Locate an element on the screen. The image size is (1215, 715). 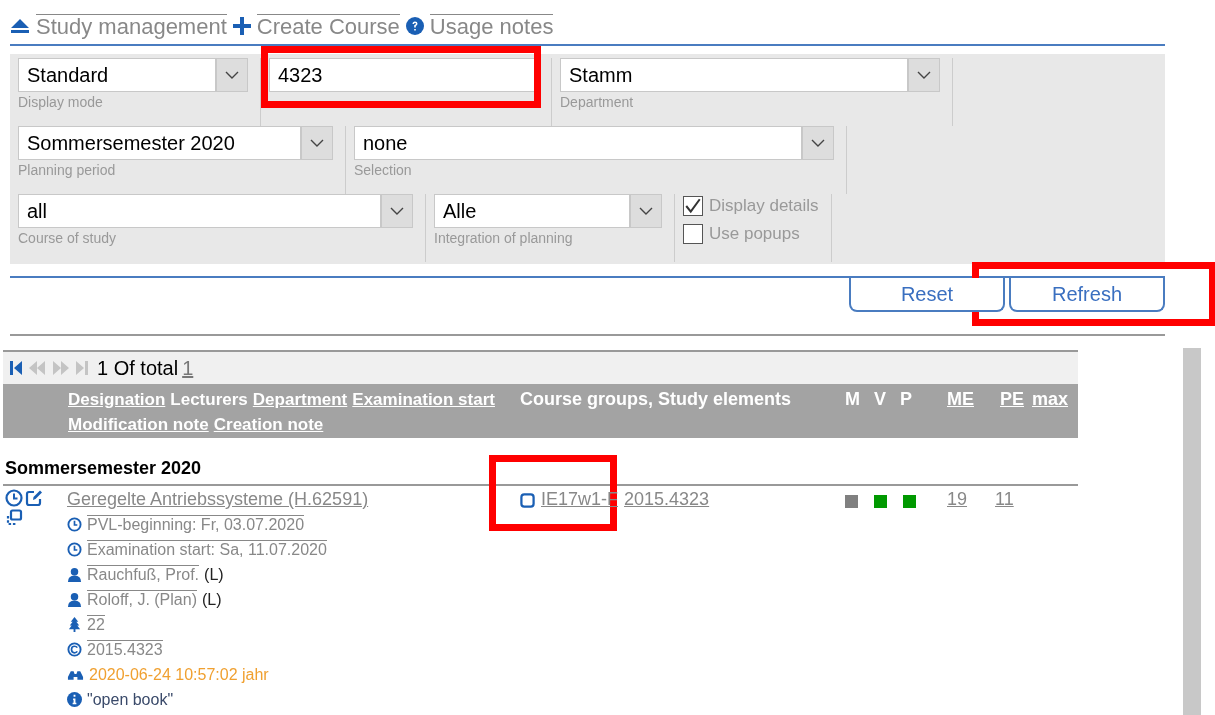
plus-icon is located at coordinates (241, 26).